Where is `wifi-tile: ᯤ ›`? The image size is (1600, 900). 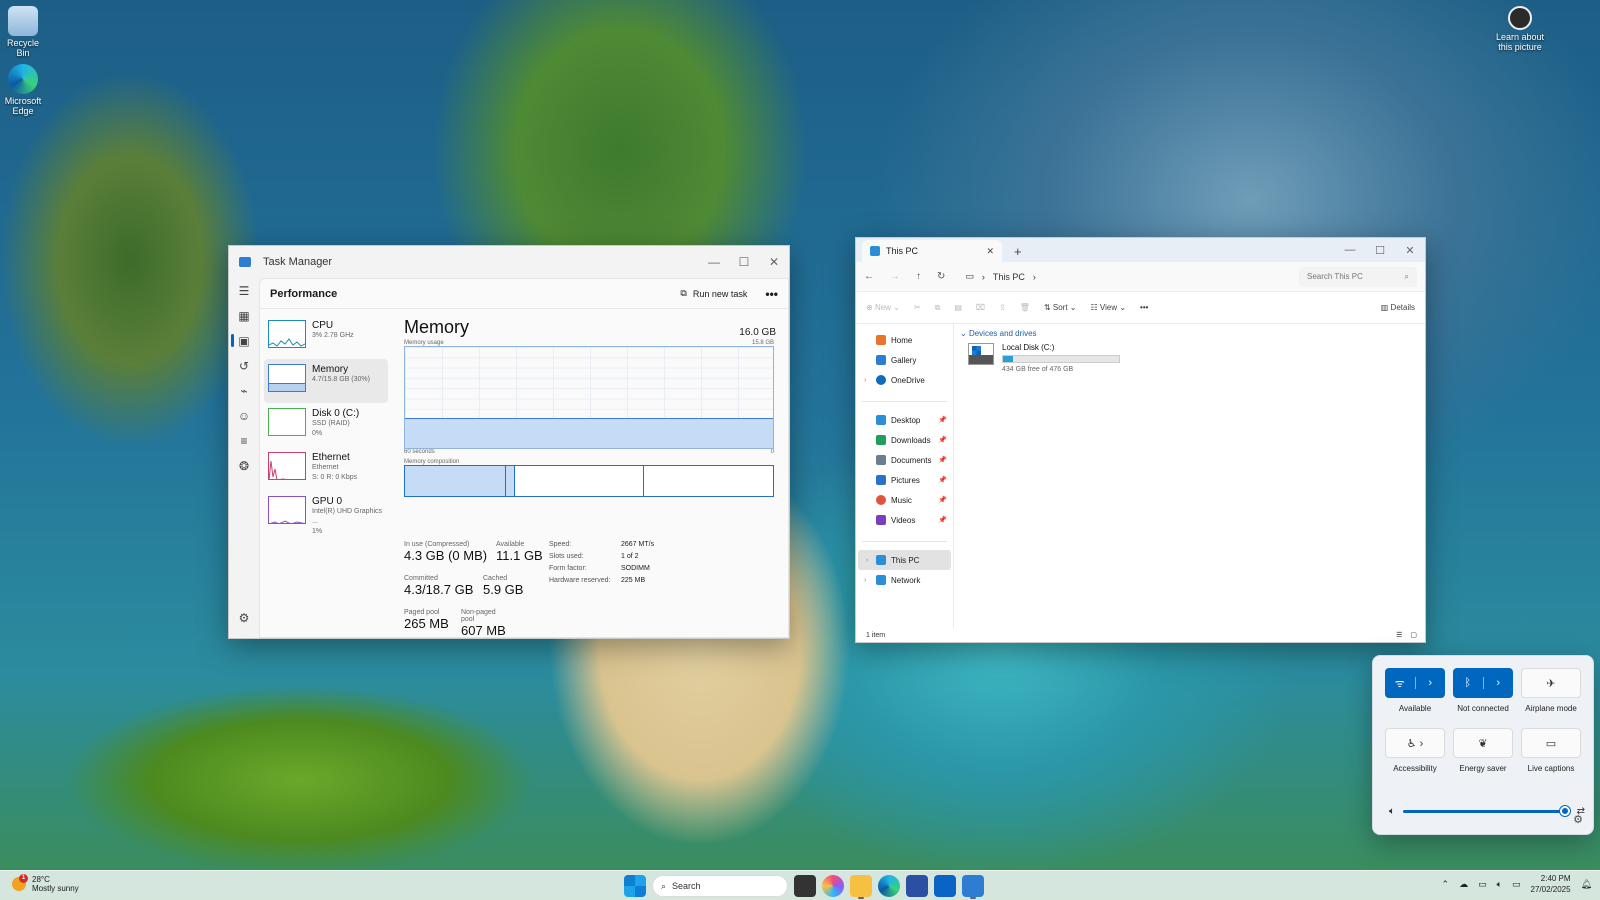 wifi-tile: ᯤ › is located at coordinates (1415, 683).